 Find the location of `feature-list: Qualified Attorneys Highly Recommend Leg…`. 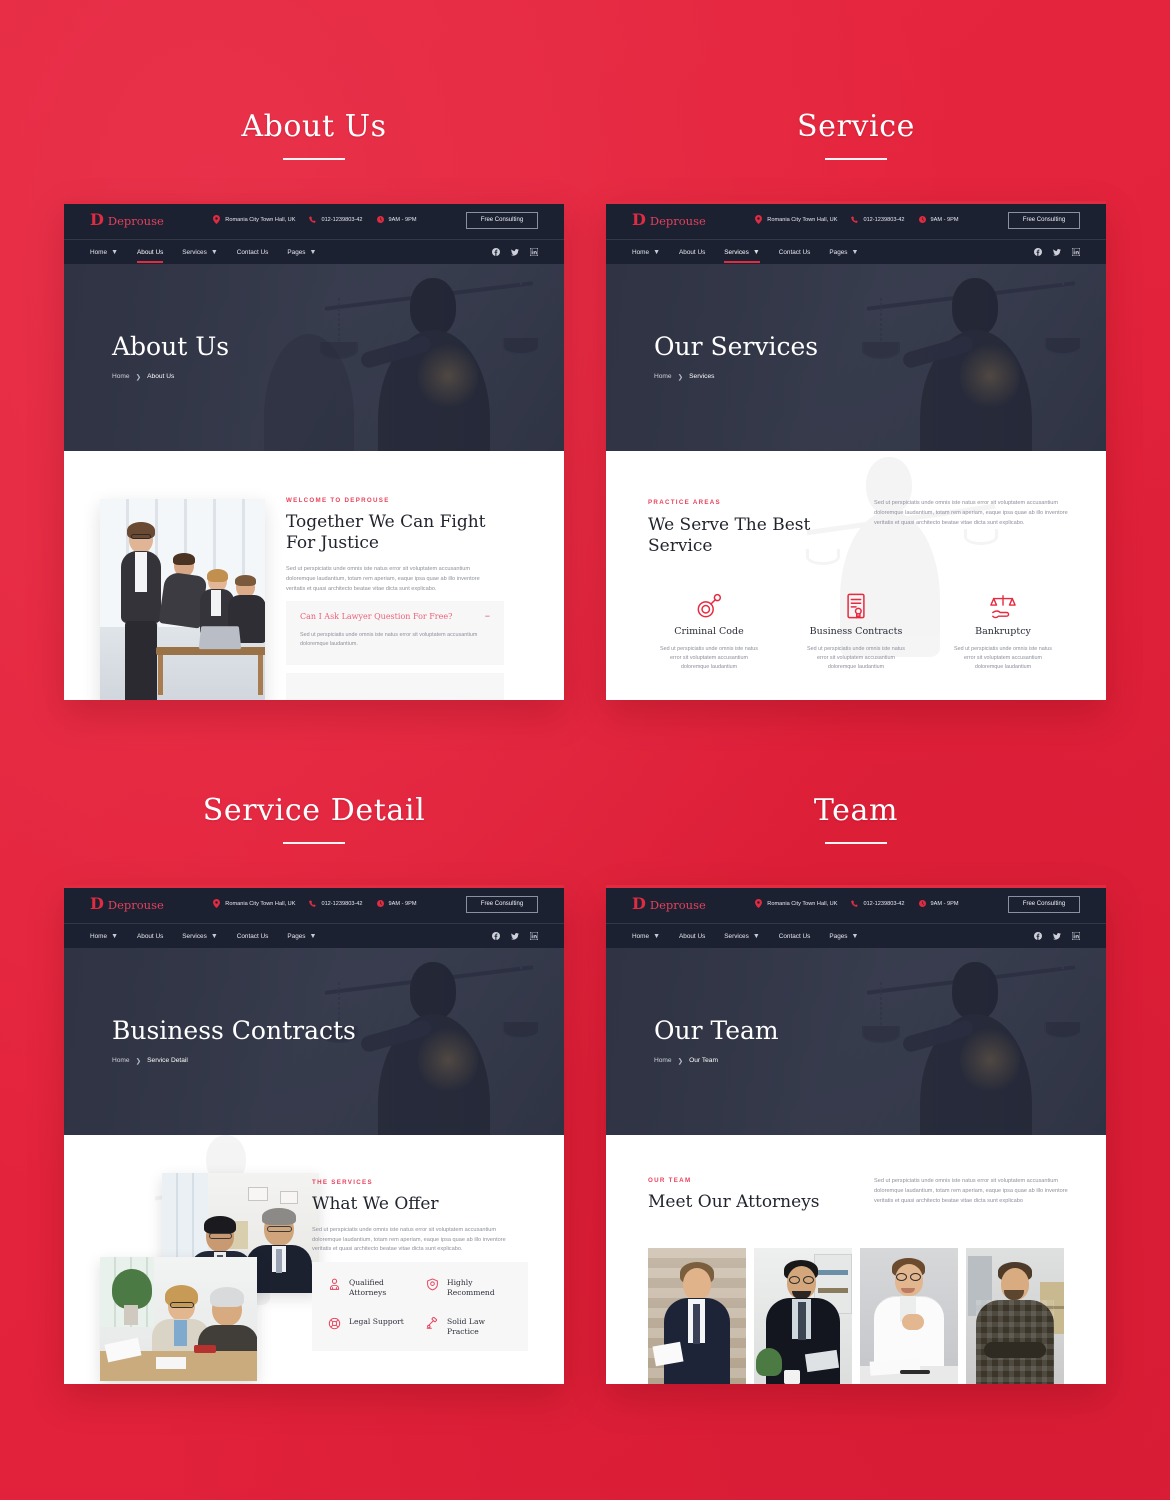

feature-list: Qualified Attorneys Highly Recommend Leg… is located at coordinates (420, 1306).